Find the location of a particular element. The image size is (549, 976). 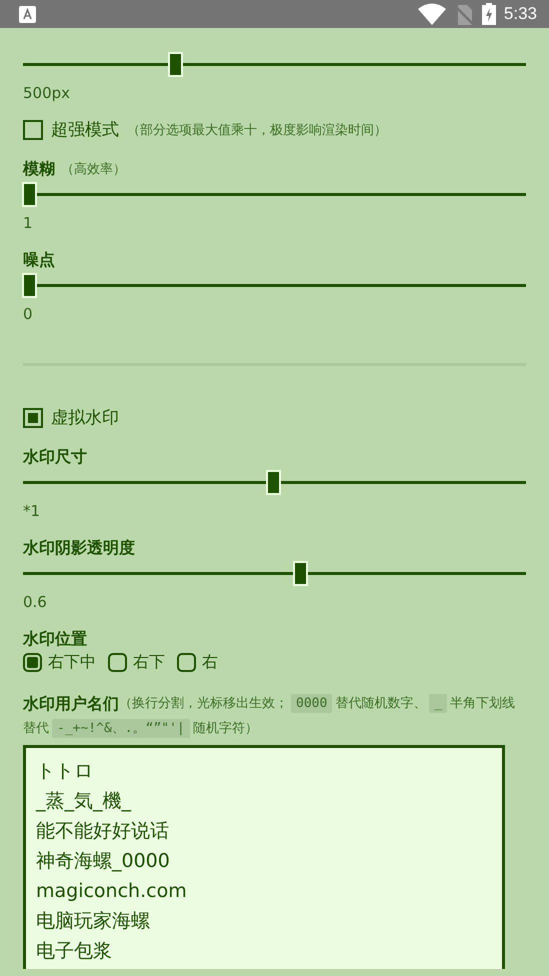

text-line: 能不能好好说话 is located at coordinates (102, 831).